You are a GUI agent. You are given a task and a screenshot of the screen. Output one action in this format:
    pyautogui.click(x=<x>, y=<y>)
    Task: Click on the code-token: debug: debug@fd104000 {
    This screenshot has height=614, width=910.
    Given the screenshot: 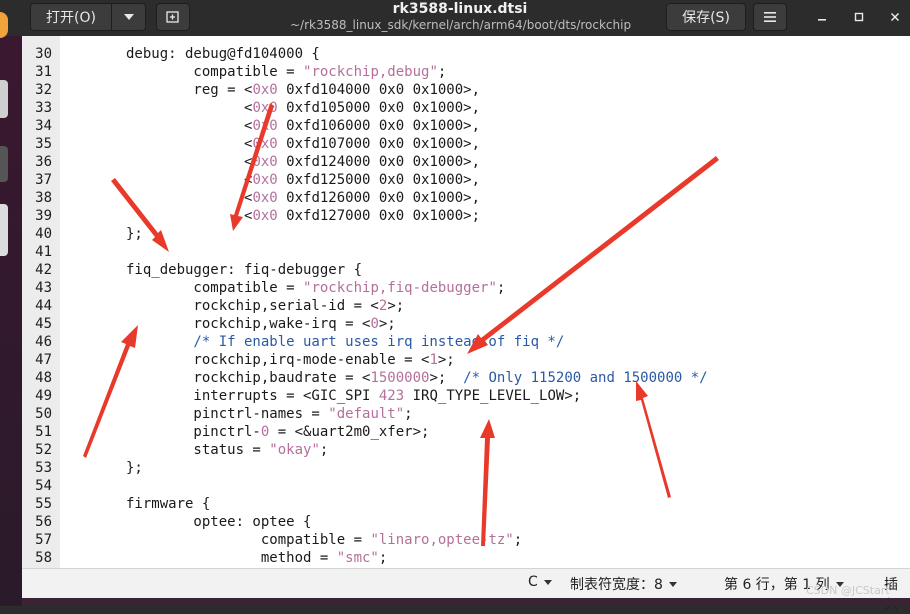 What is the action you would take?
    pyautogui.click(x=223, y=54)
    